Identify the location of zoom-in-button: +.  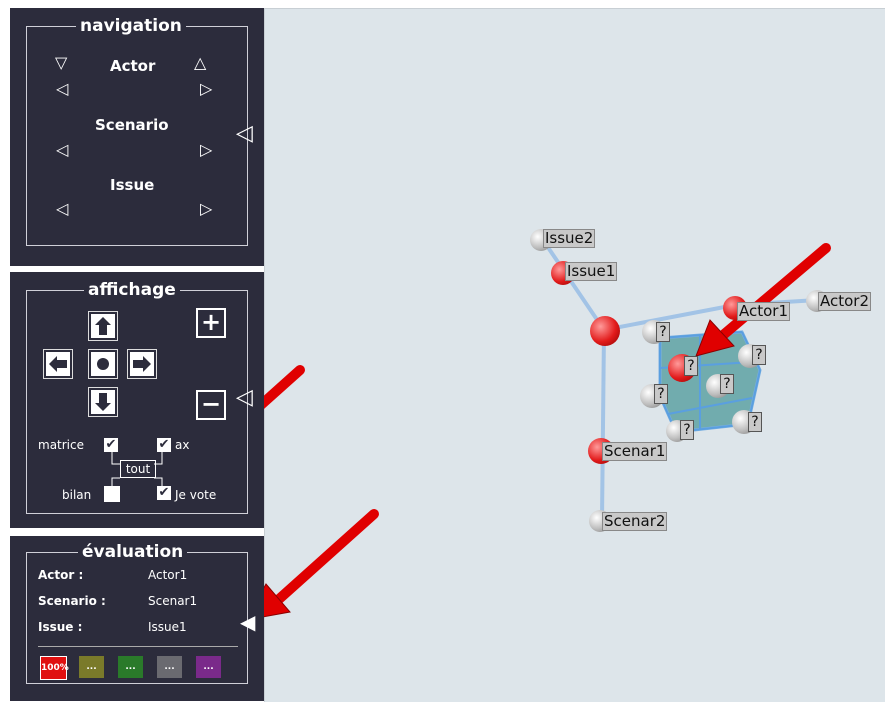
(211, 323).